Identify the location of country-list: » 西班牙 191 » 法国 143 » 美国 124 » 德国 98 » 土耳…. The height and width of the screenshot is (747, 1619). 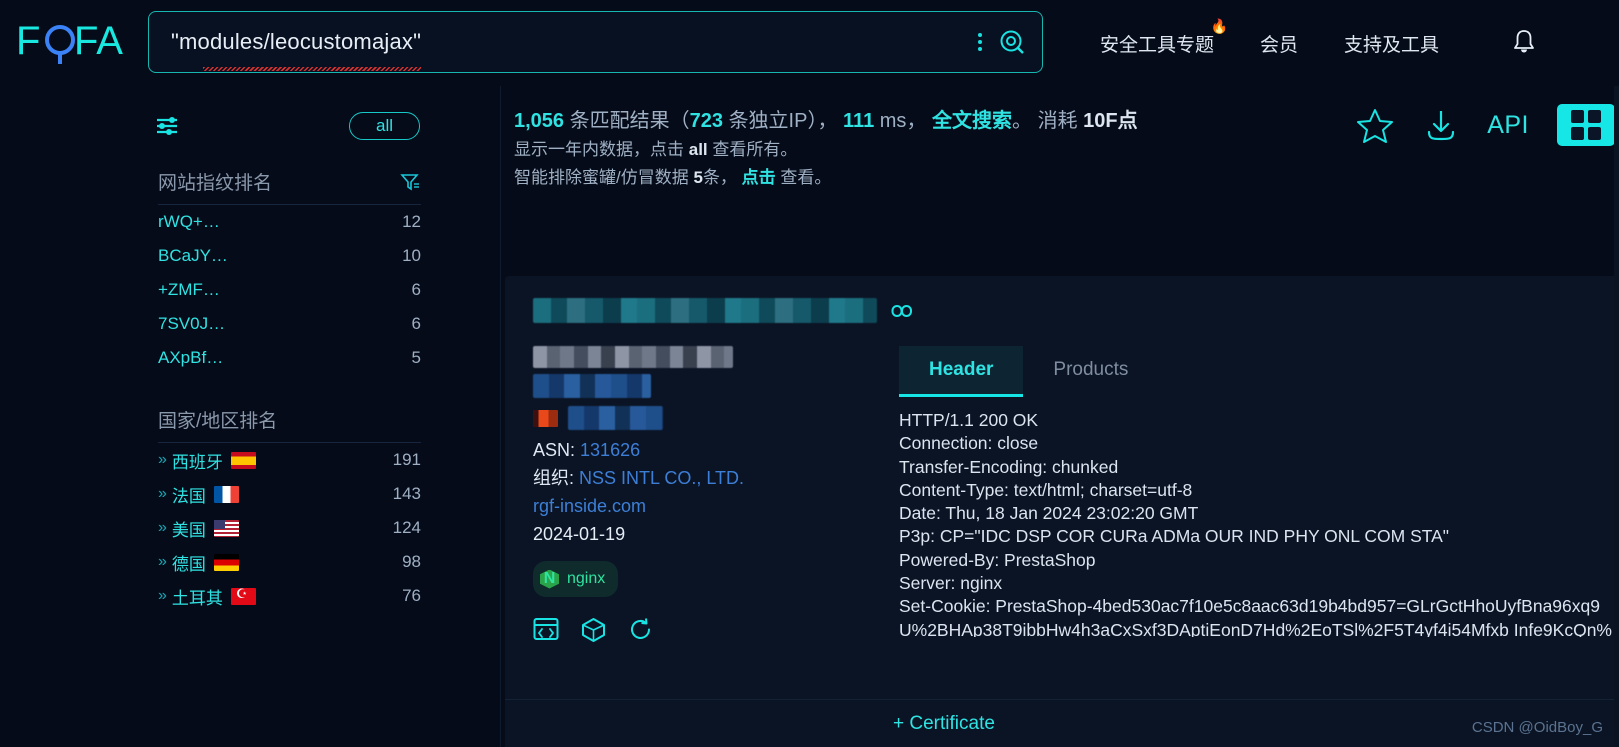
(289, 528).